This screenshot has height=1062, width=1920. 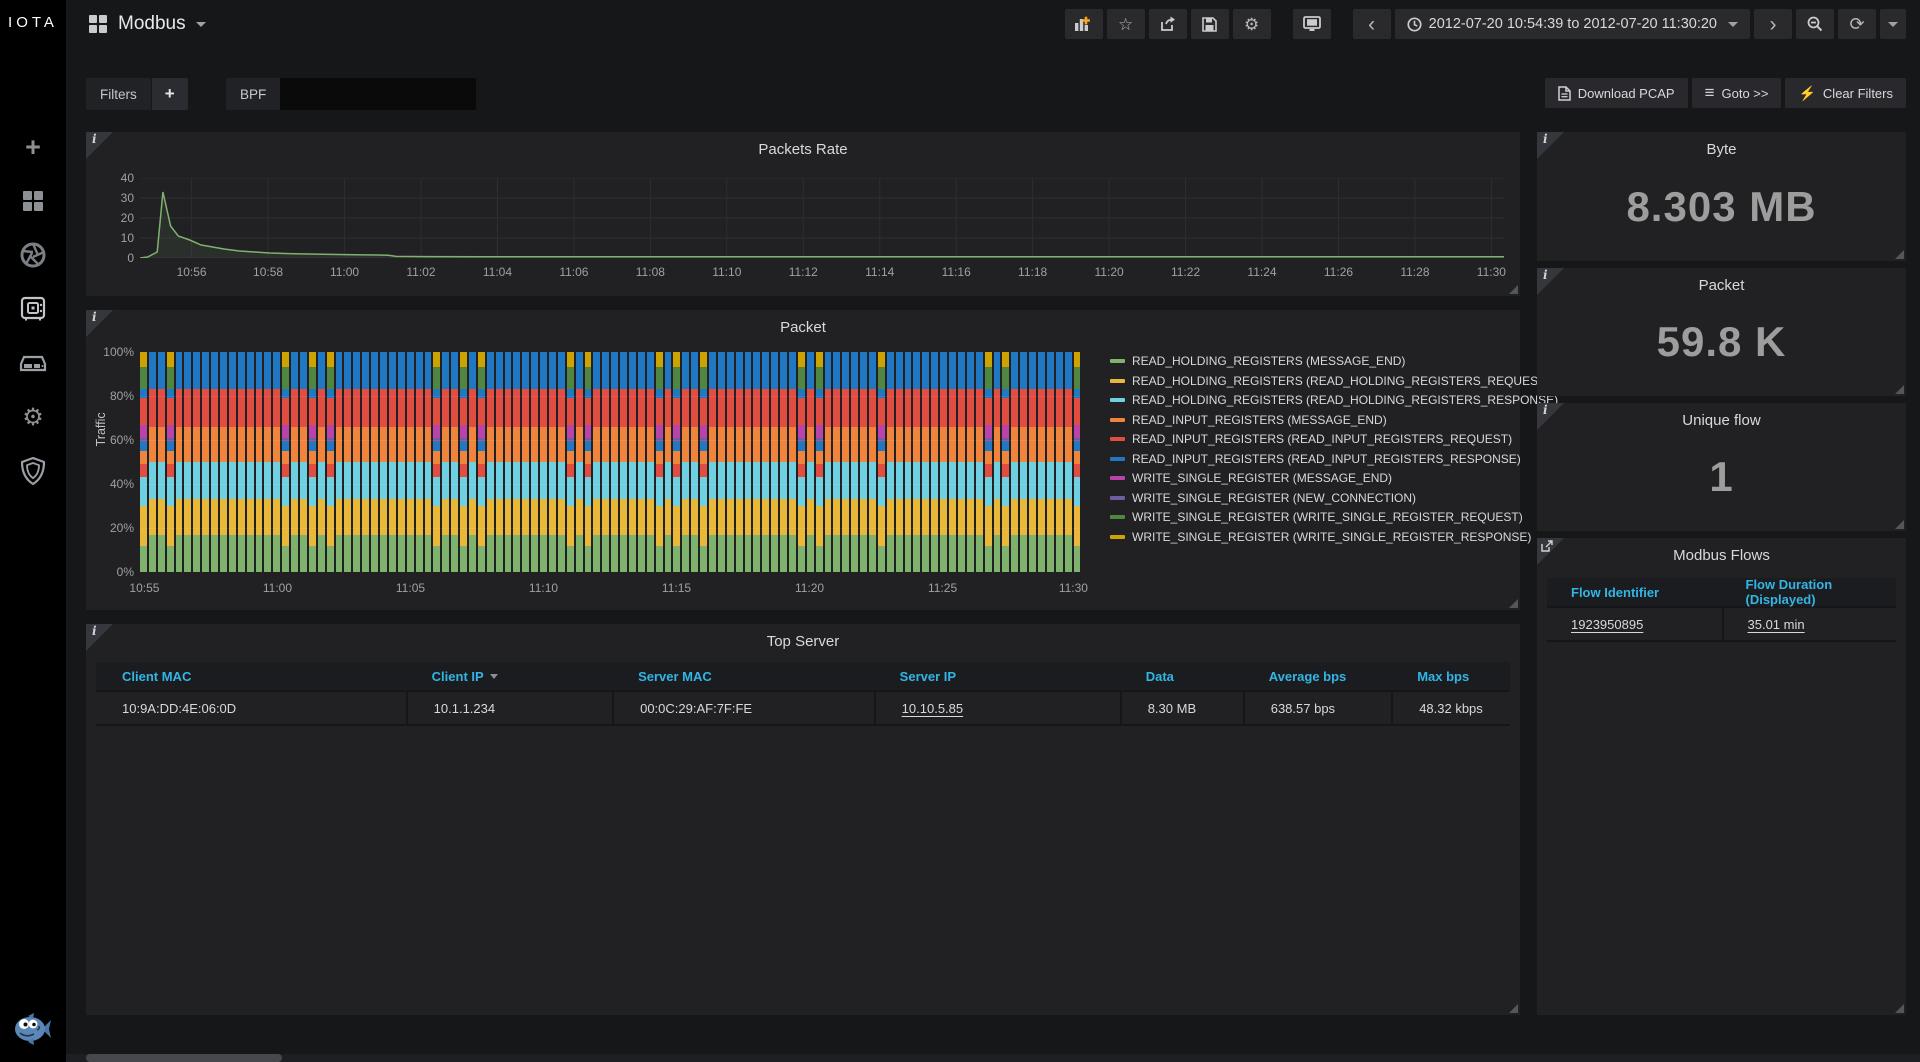 What do you see at coordinates (184, 1058) in the screenshot?
I see `horizontal-scrollbar-thumb` at bounding box center [184, 1058].